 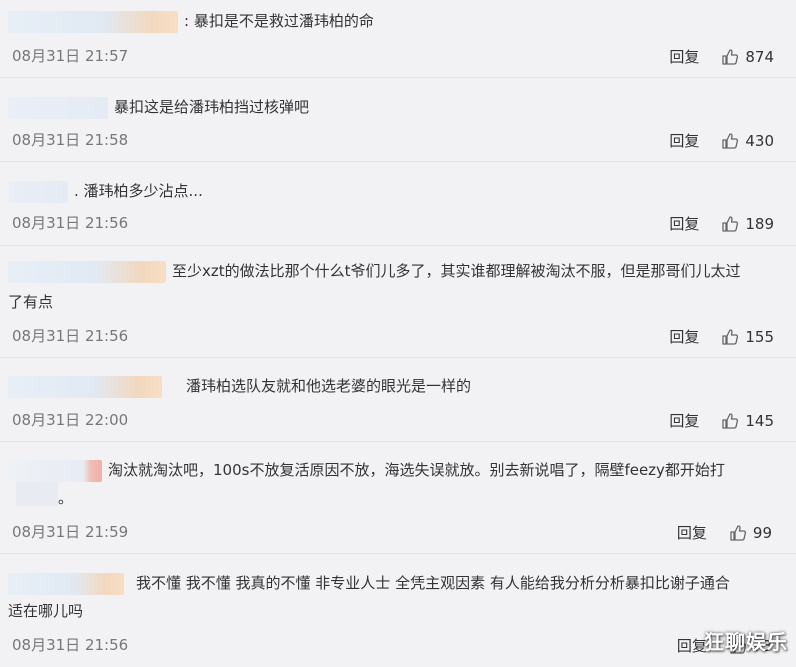 I want to click on comment-actions: 回复 430, so click(x=721, y=140).